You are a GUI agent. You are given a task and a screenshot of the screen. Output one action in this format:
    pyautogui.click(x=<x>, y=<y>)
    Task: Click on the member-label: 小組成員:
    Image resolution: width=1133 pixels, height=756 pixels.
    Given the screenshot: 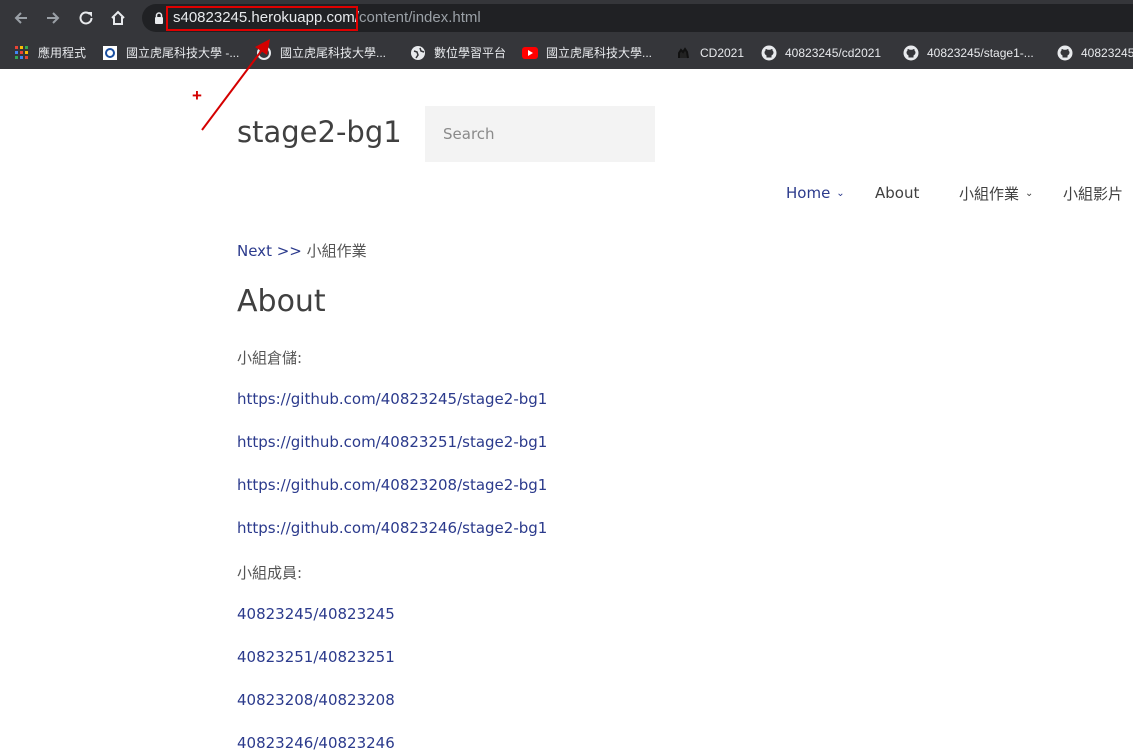 What is the action you would take?
    pyautogui.click(x=270, y=573)
    